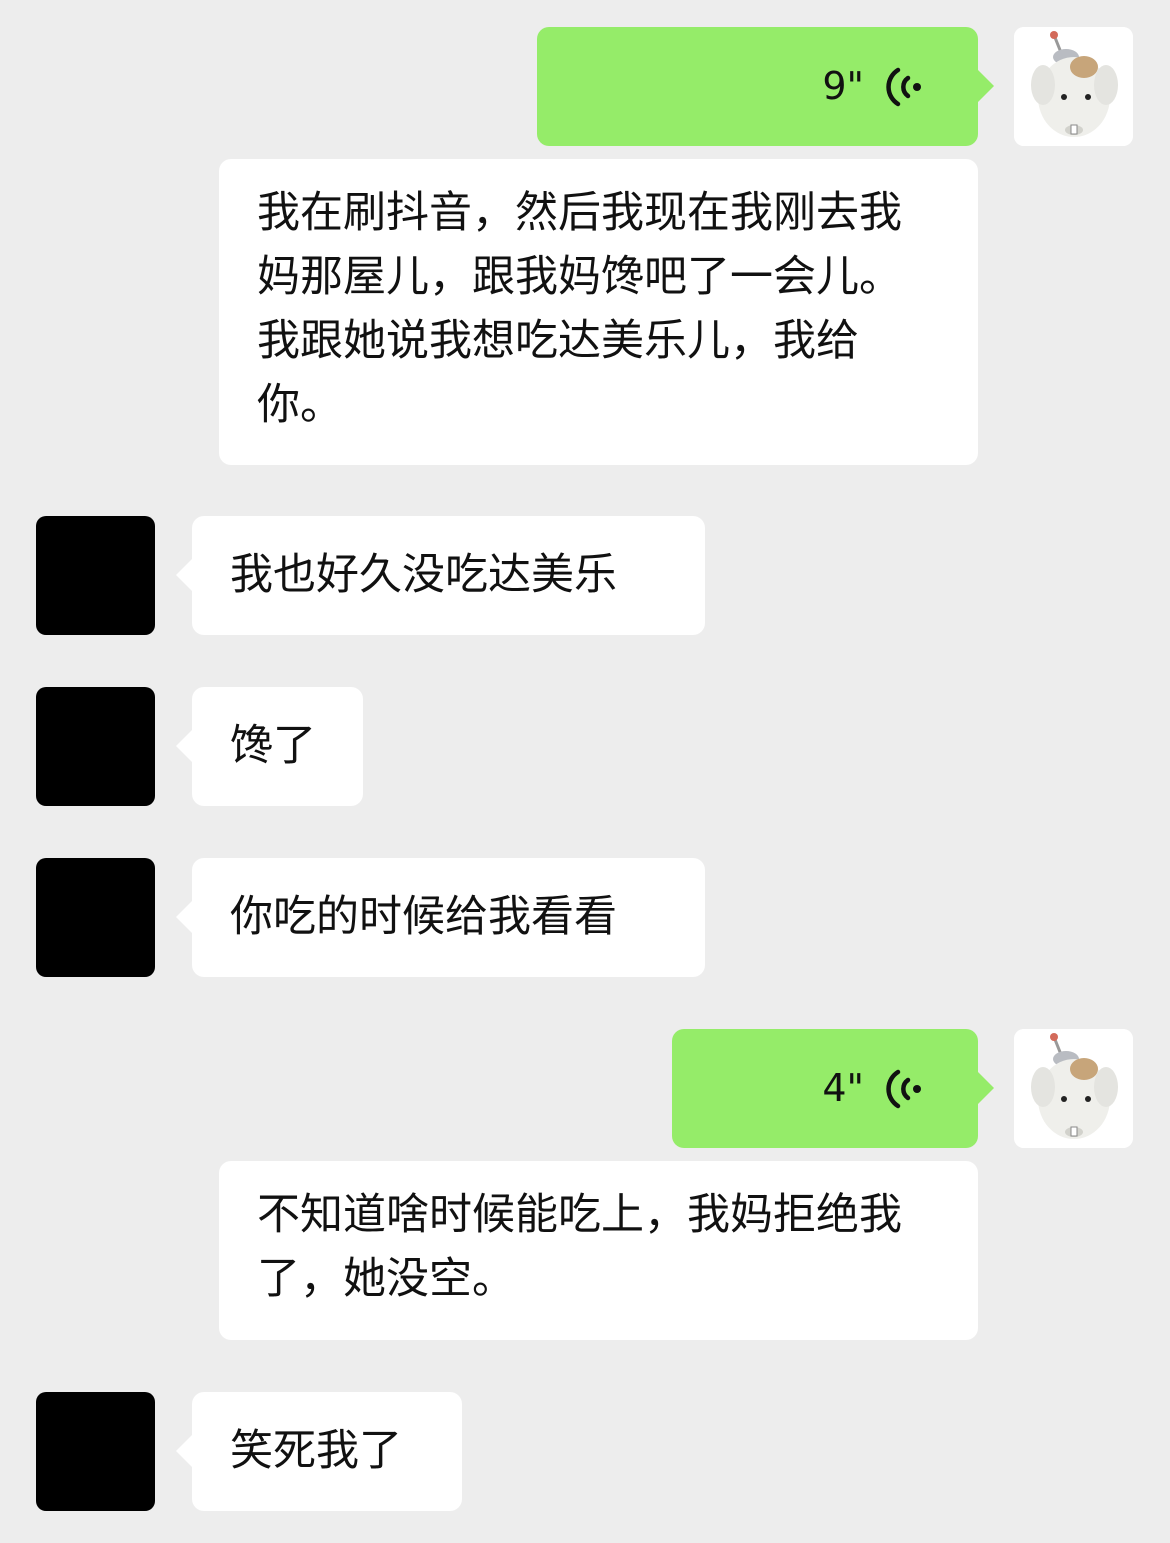 This screenshot has height=1543, width=1170. What do you see at coordinates (843, 1088) in the screenshot?
I see `voice-duration: 4"` at bounding box center [843, 1088].